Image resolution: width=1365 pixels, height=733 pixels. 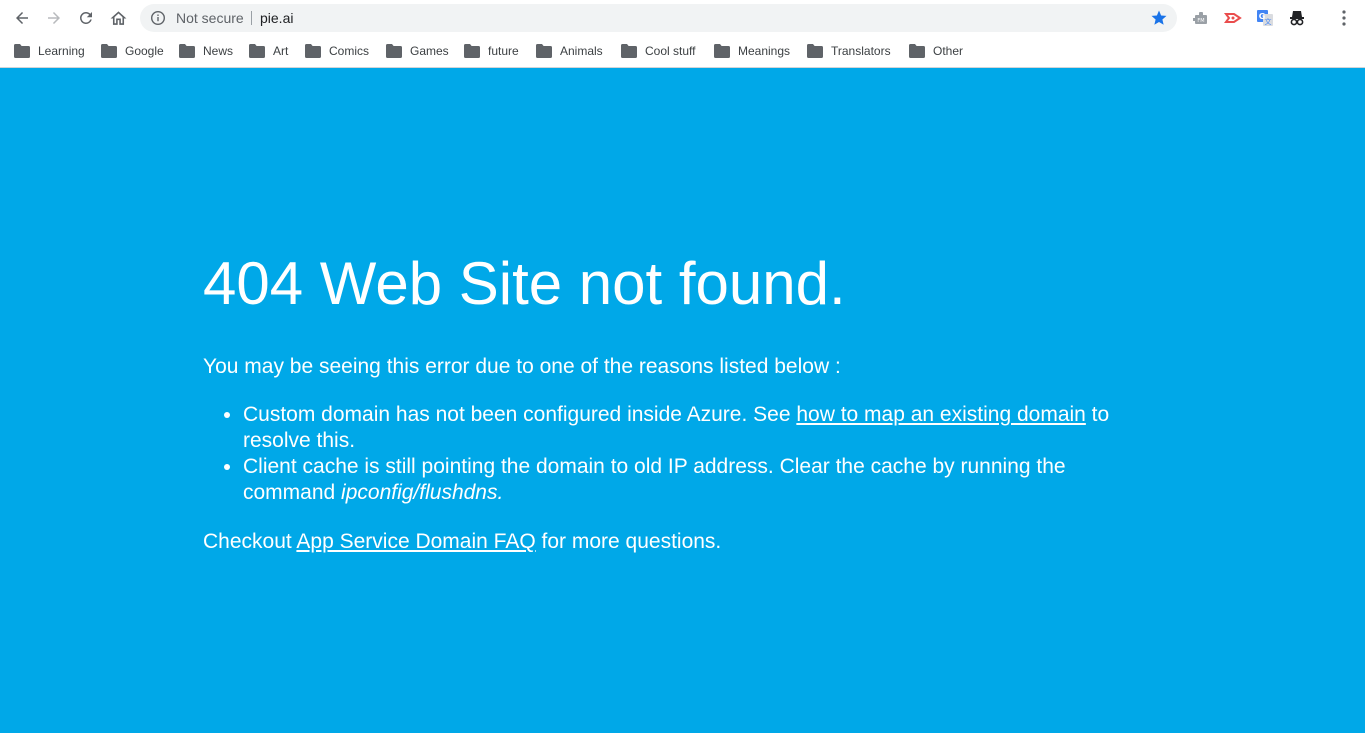 I want to click on bookmark-folder-translators: Translators, so click(x=849, y=51).